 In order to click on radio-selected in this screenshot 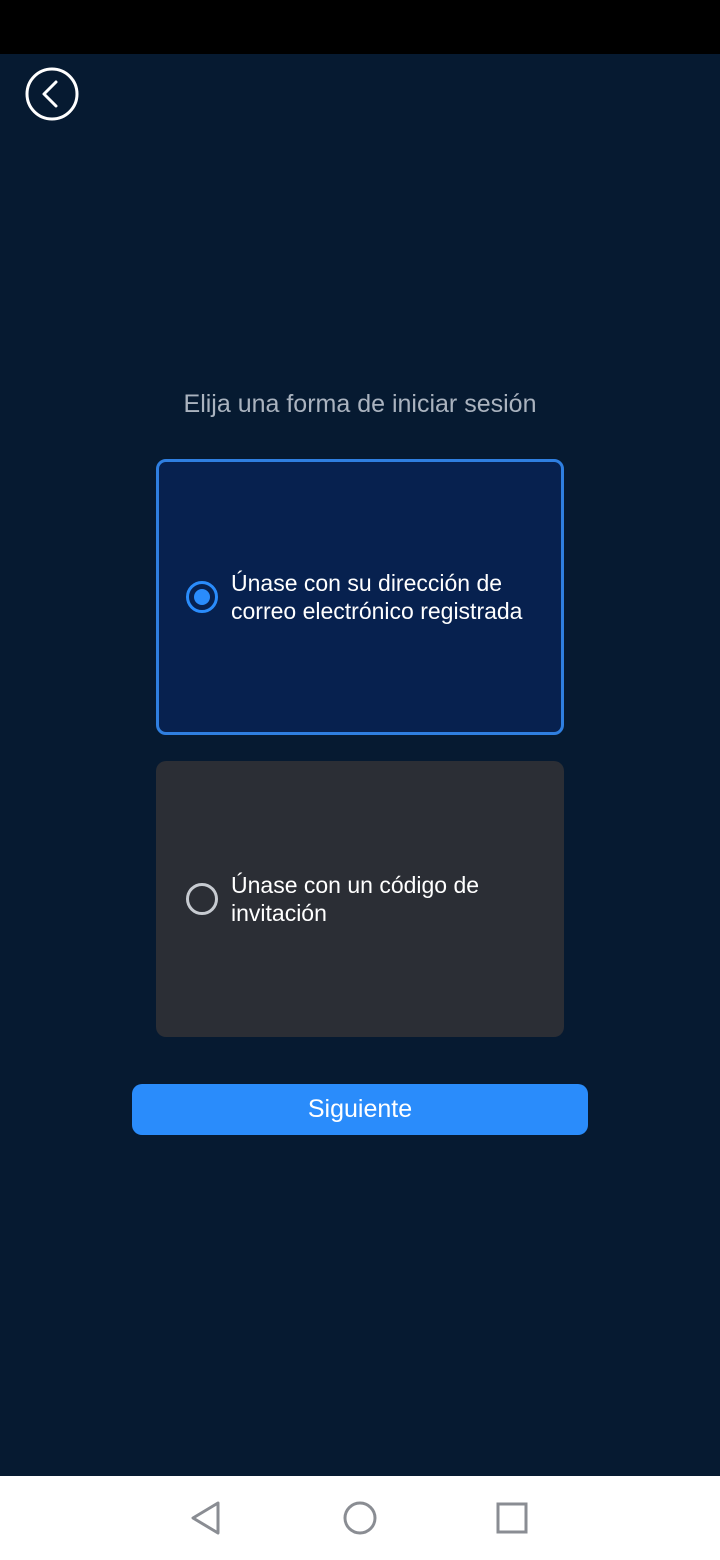, I will do `click(202, 597)`.